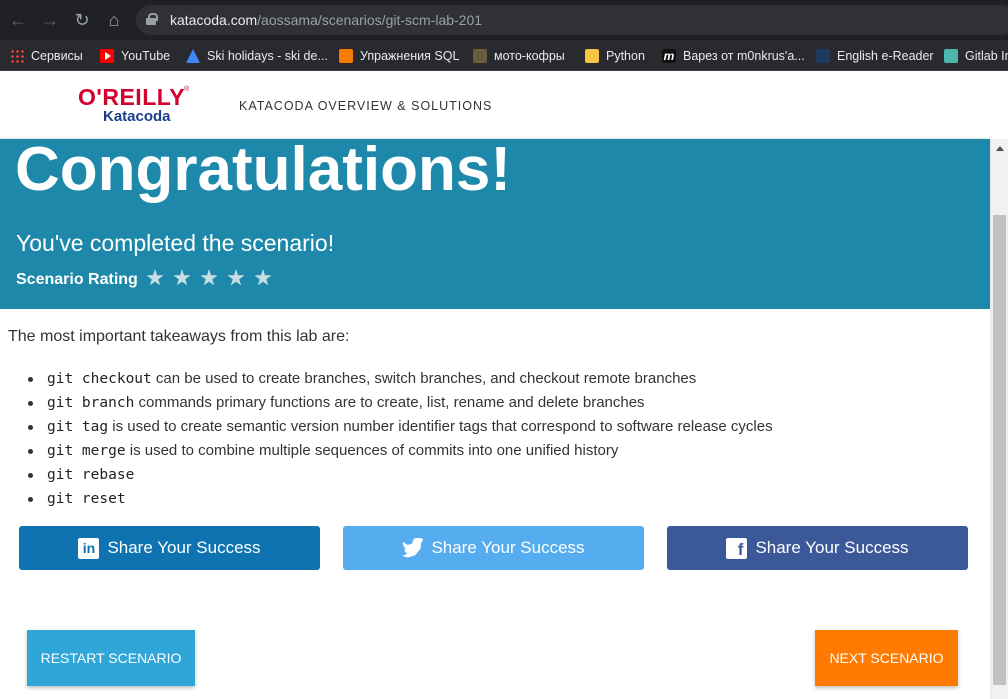 Image resolution: width=1008 pixels, height=699 pixels. What do you see at coordinates (669, 56) in the screenshot?
I see `m-site-icon: m` at bounding box center [669, 56].